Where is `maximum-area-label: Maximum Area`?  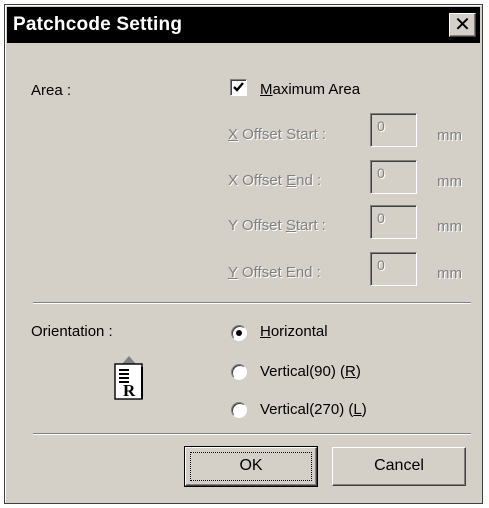 maximum-area-label: Maximum Area is located at coordinates (310, 89).